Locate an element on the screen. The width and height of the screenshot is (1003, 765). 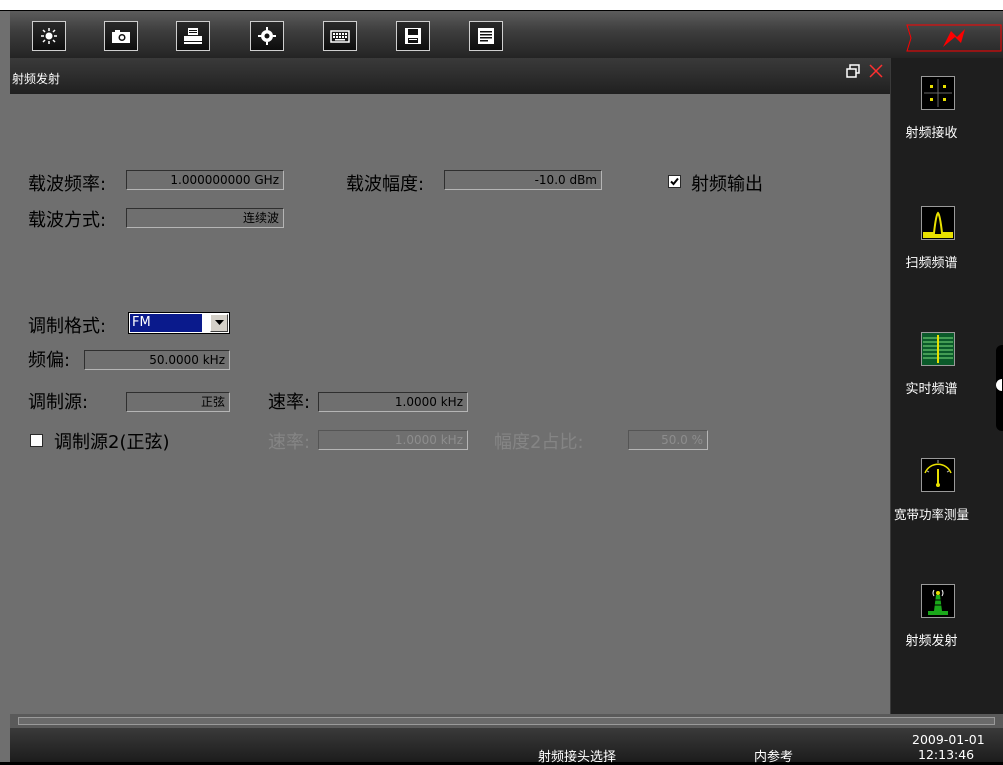
status-time: 12:13:46 is located at coordinates (946, 754).